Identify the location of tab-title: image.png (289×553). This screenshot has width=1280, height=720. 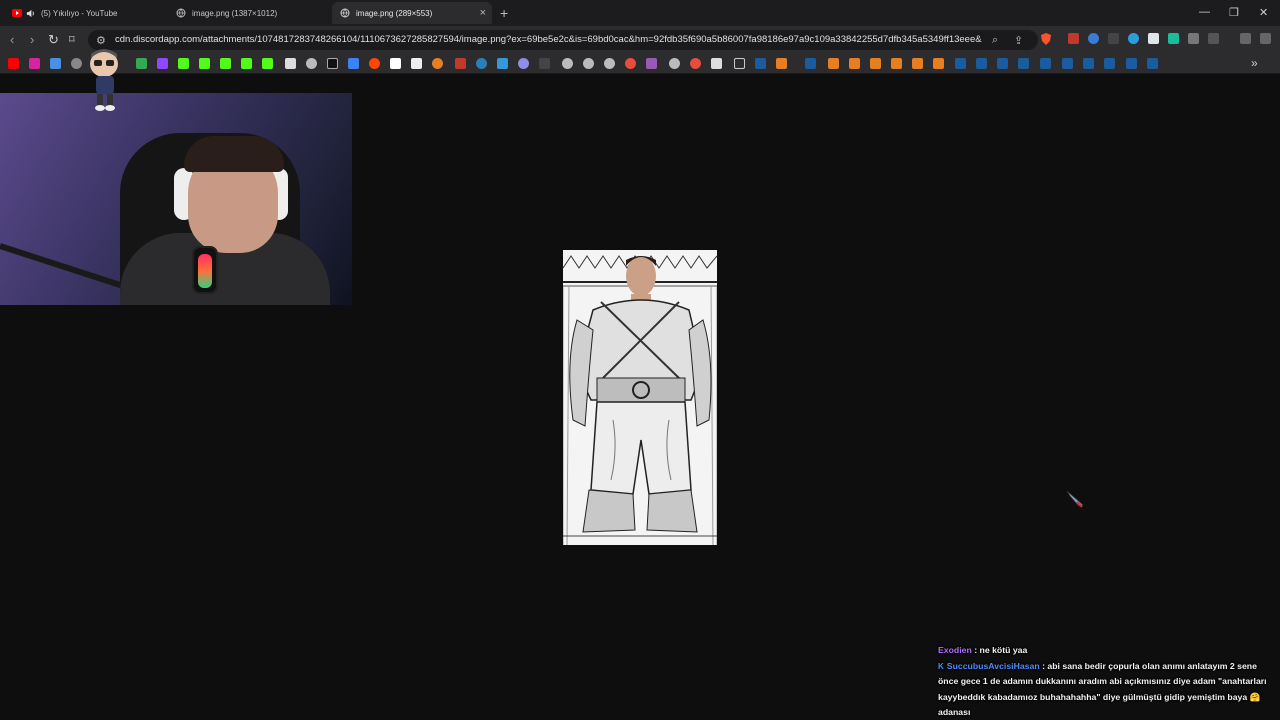
(394, 13).